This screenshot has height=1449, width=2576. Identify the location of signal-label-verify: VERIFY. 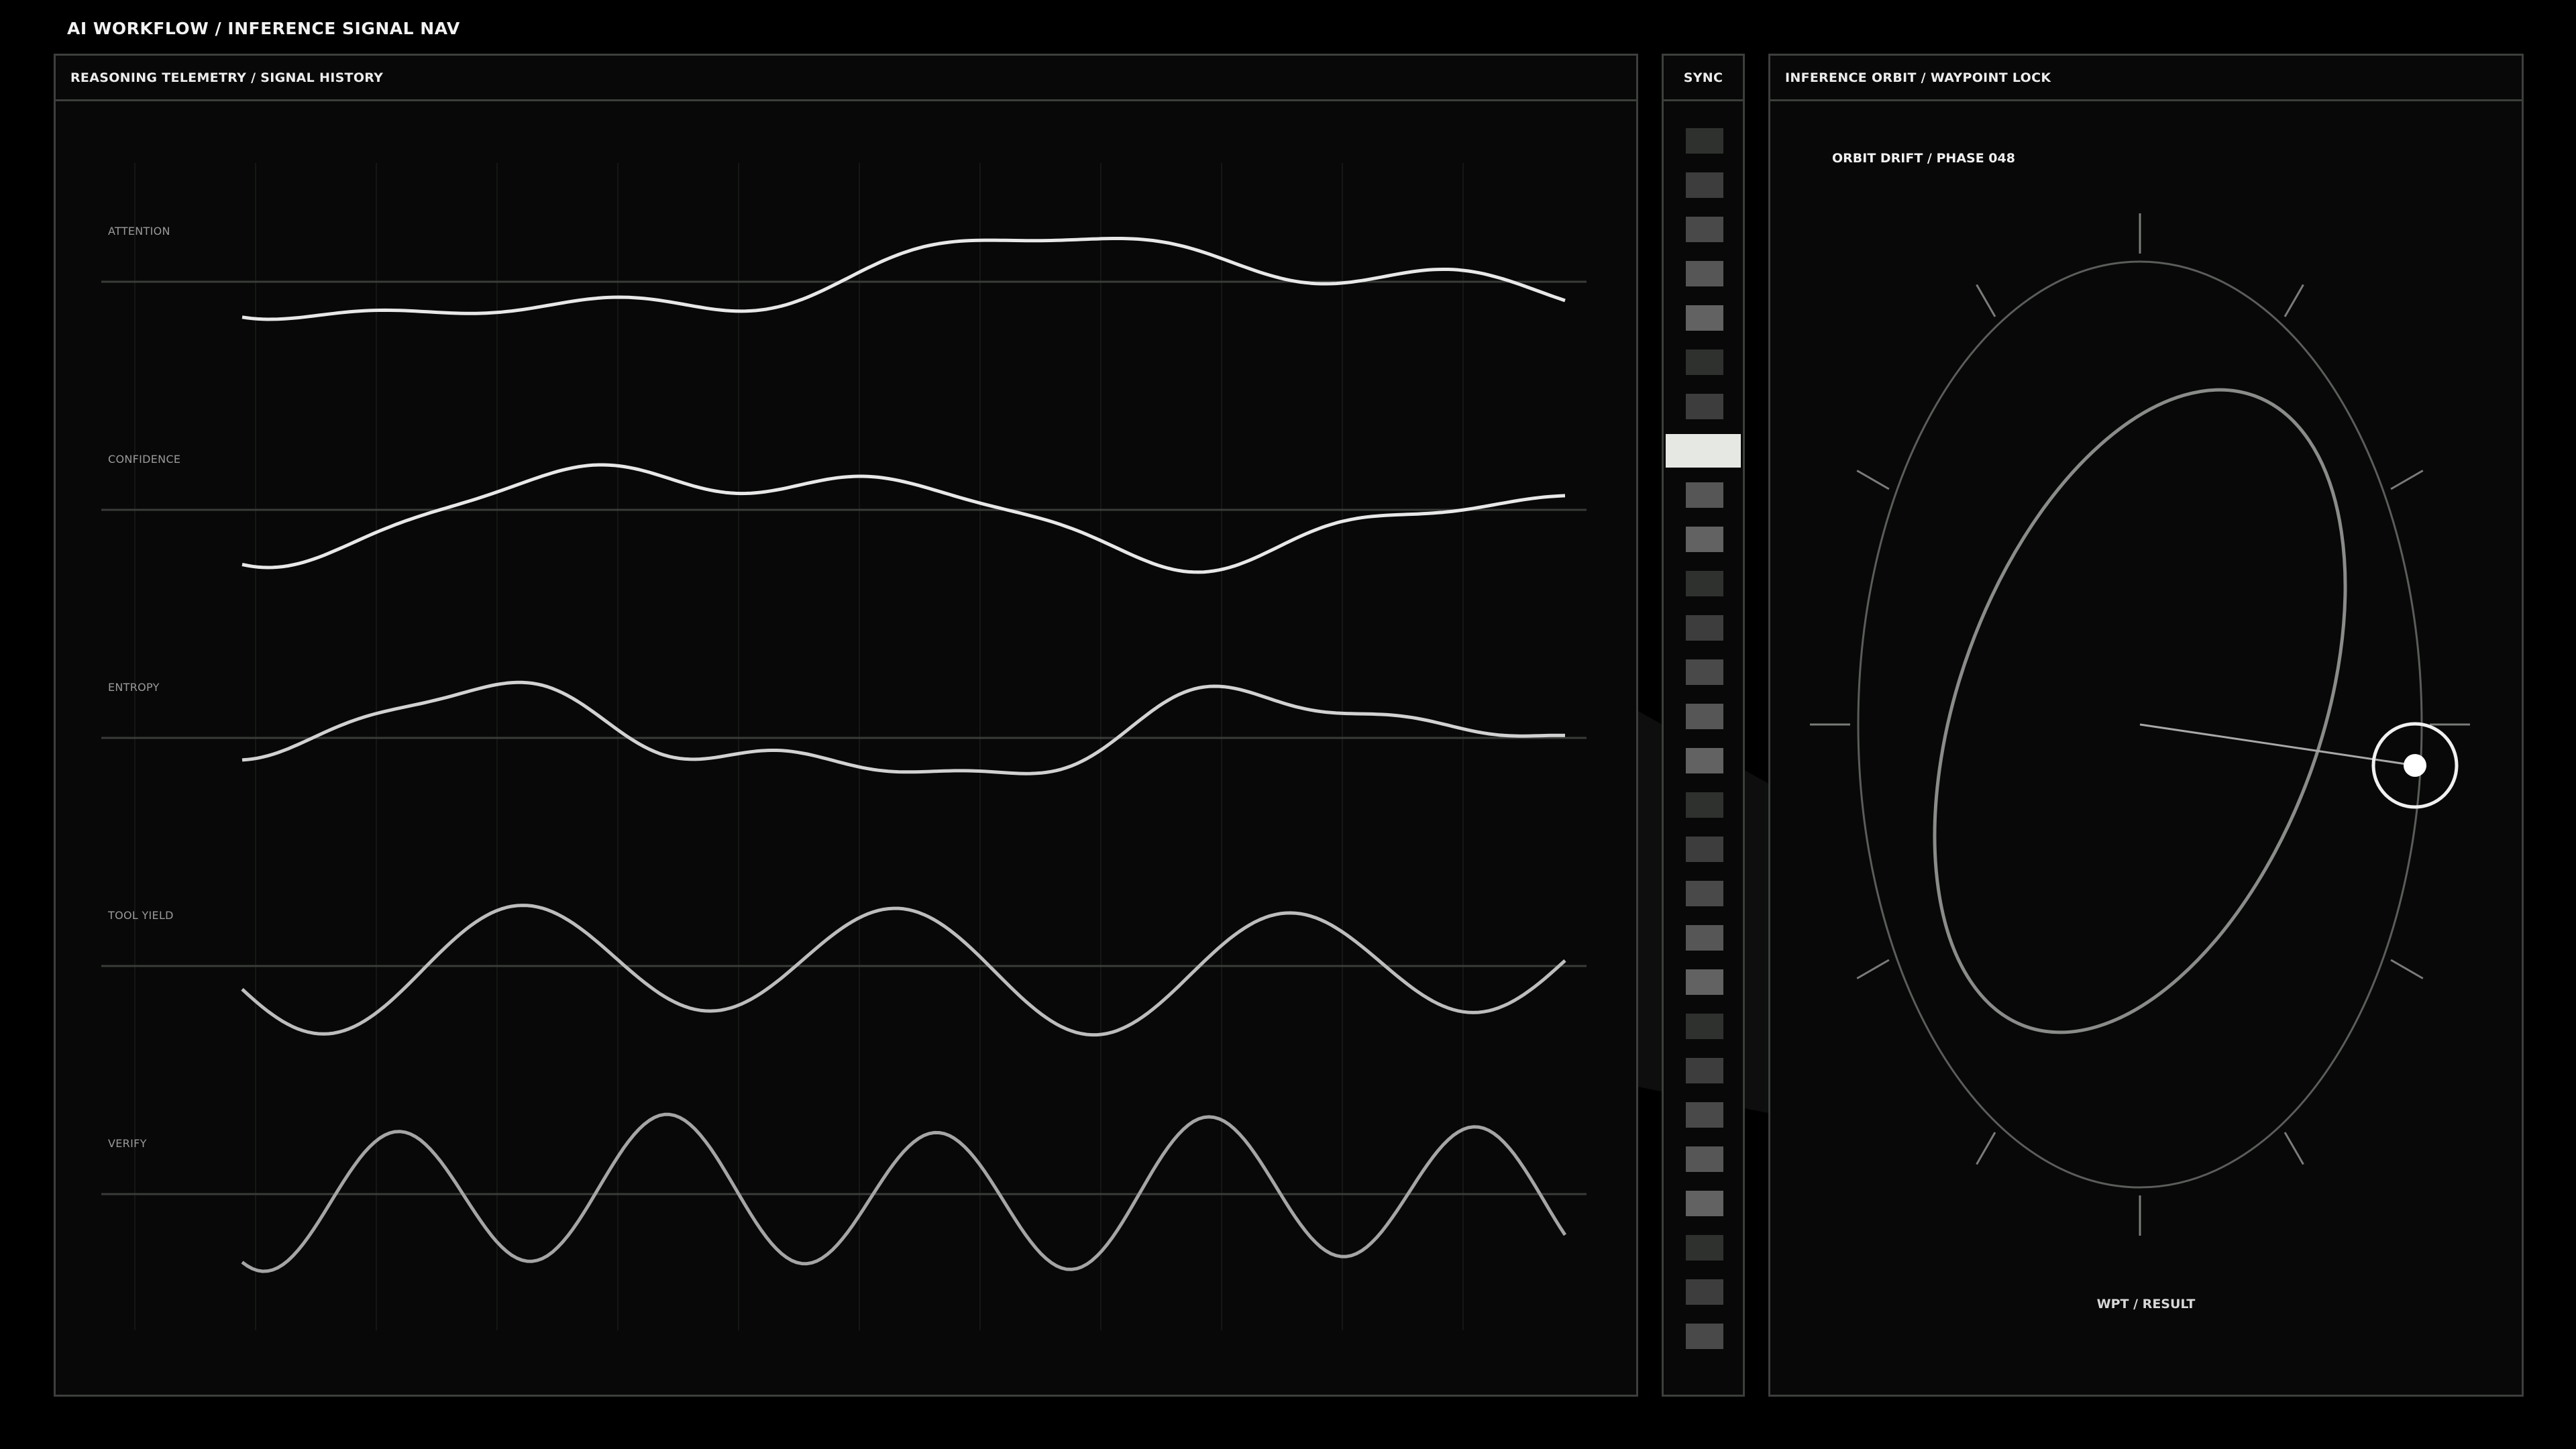
(127, 1143).